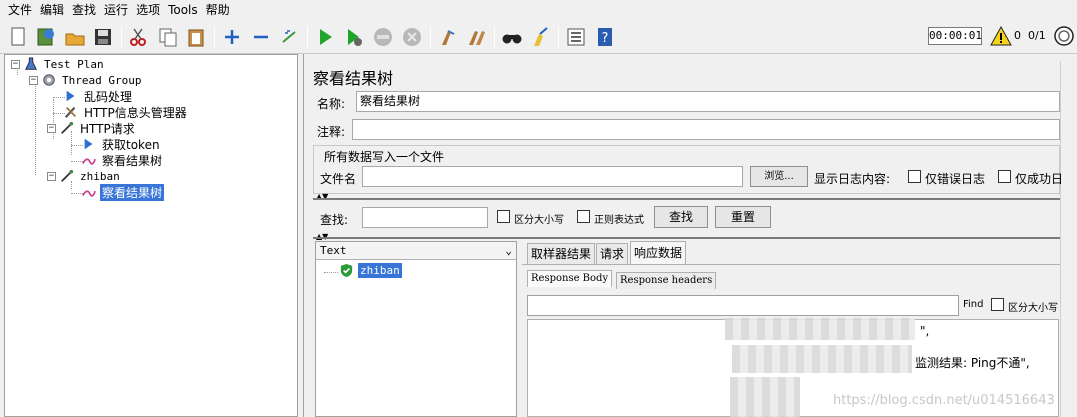 The width and height of the screenshot is (1077, 417). I want to click on cut-icon, so click(138, 37).